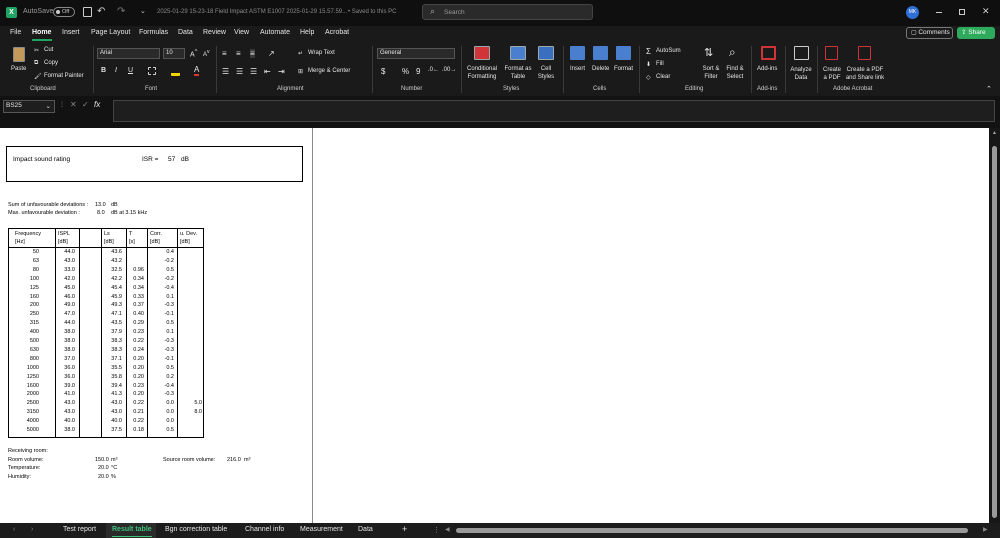  What do you see at coordinates (36, 63) in the screenshot?
I see `copy-icon: ⧉` at bounding box center [36, 63].